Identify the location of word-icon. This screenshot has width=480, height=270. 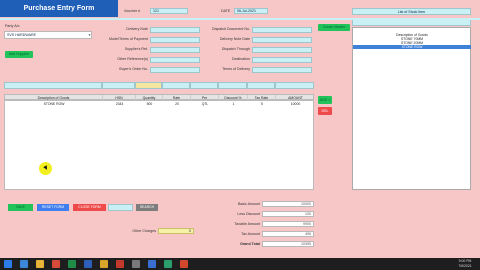
(88, 264).